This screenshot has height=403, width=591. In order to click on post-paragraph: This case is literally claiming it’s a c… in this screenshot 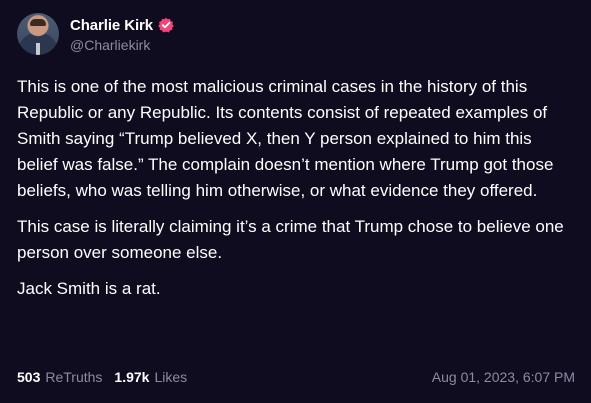, I will do `click(290, 239)`.